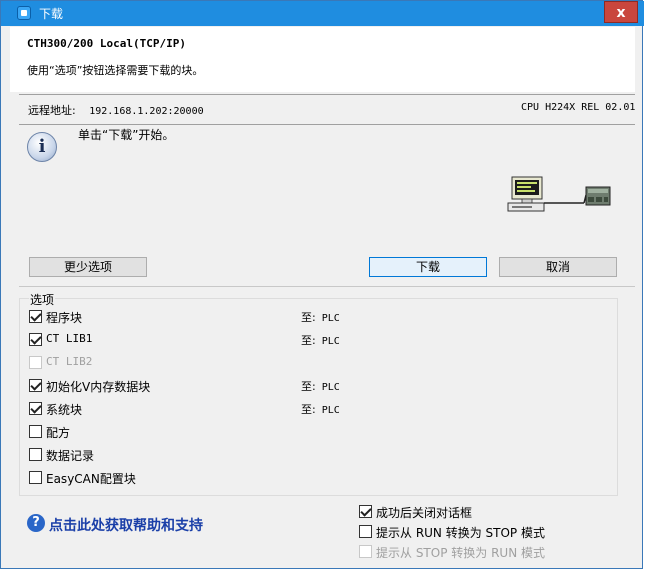 The image size is (645, 571). I want to click on device-description: 使用“选项”按钮选择需要下载的块。, so click(115, 70).